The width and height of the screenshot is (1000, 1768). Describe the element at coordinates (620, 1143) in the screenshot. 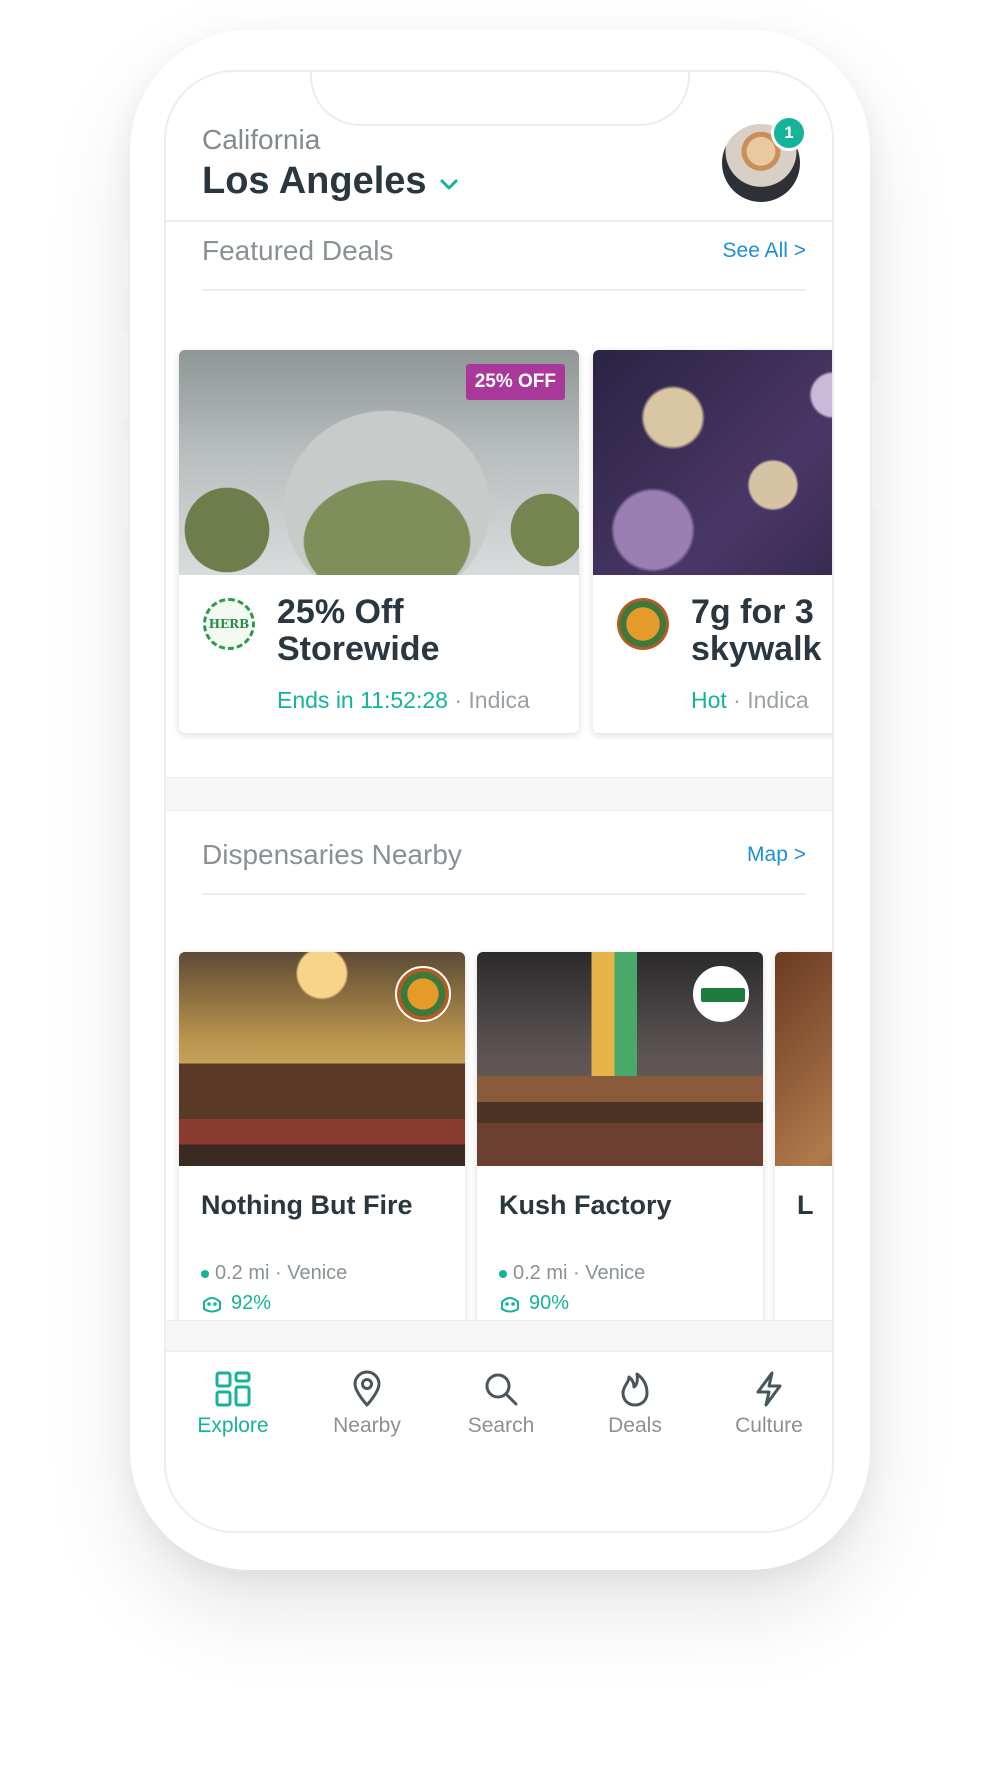

I see `dispensary-card: Kush Factory 0.2 mi · Venice 90%` at that location.